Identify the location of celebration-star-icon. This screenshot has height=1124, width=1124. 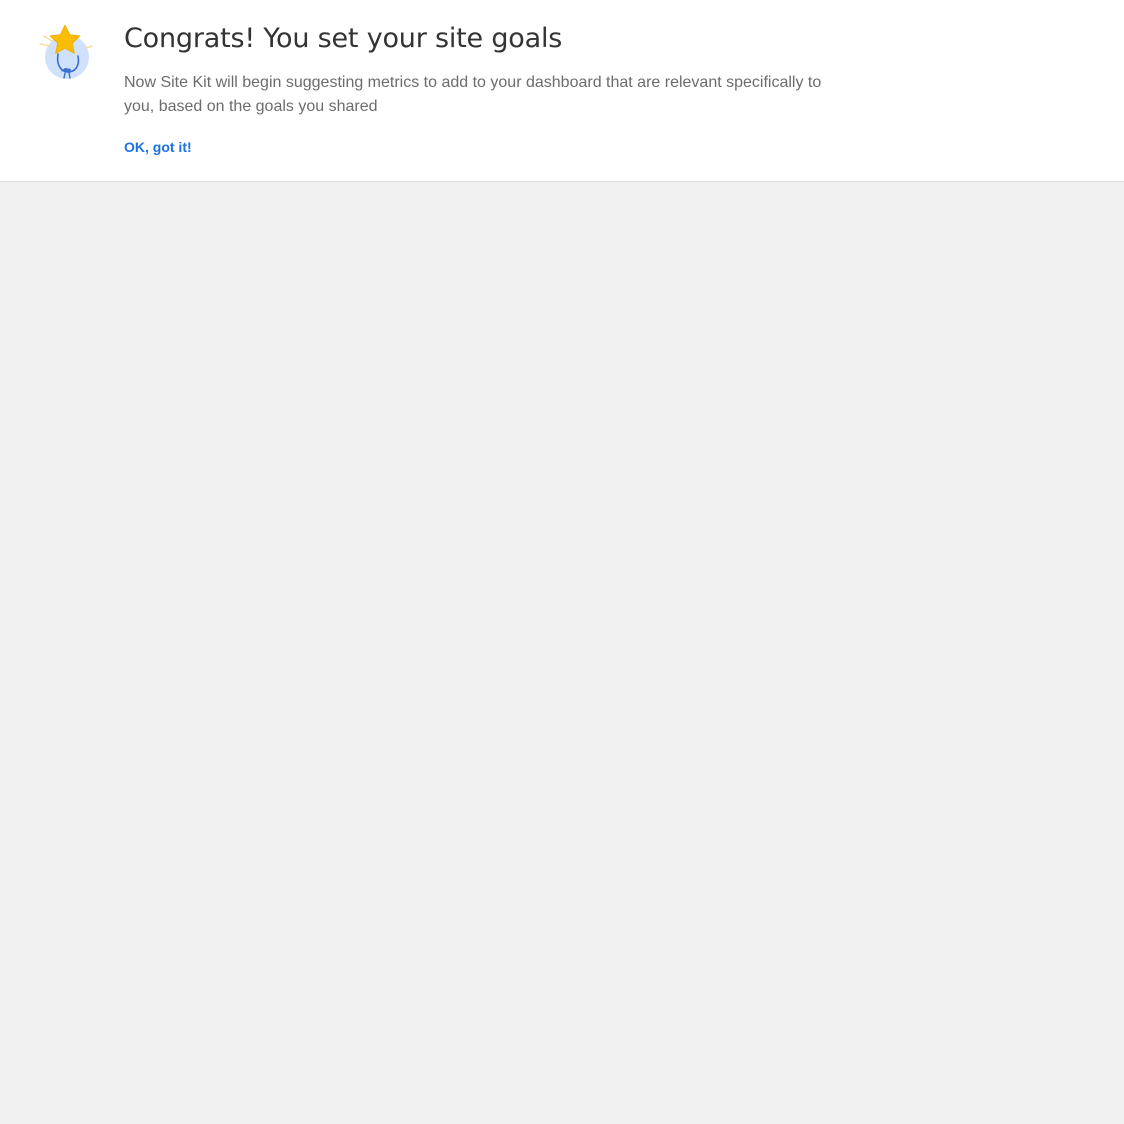
(65, 52).